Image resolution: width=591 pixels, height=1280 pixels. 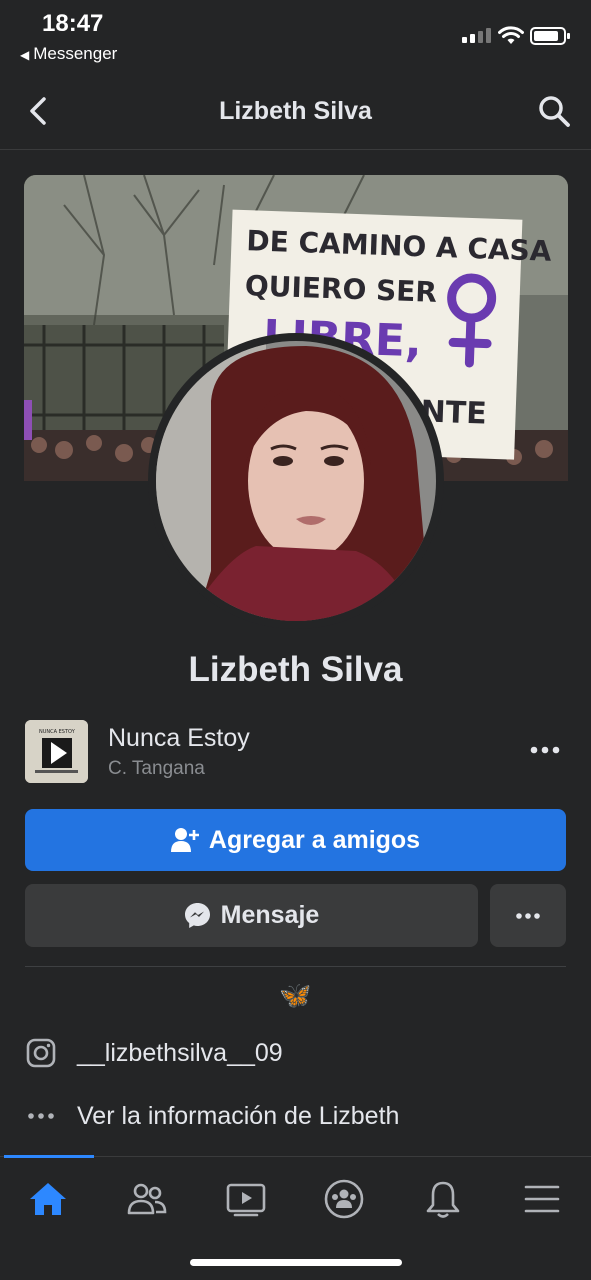 What do you see at coordinates (73, 23) in the screenshot?
I see `status-time: 18:47` at bounding box center [73, 23].